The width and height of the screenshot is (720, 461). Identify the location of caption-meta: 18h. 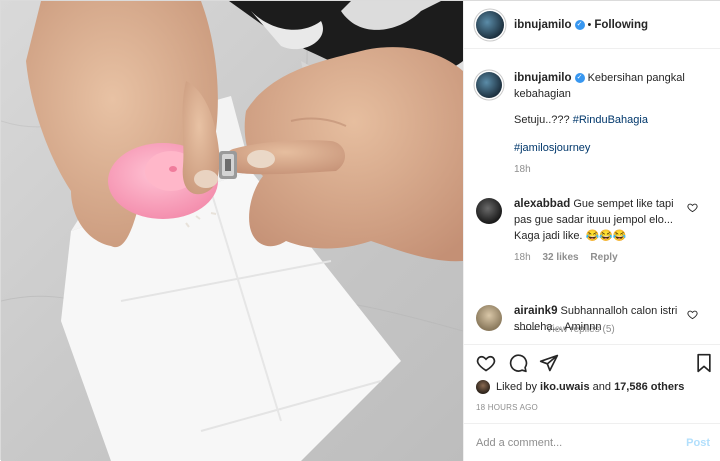
(612, 170).